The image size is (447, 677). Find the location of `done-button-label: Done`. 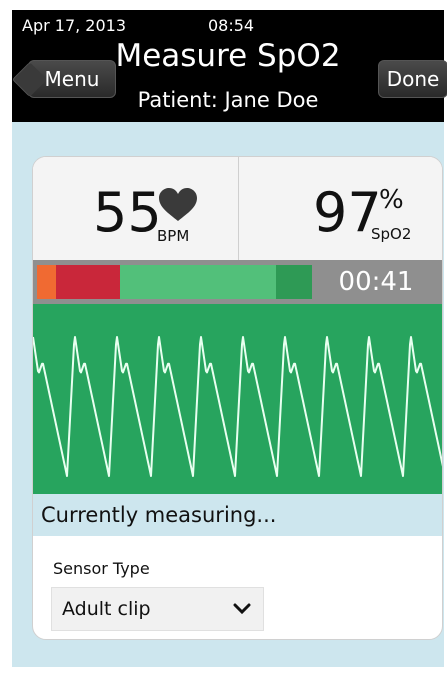

done-button-label: Done is located at coordinates (413, 79).